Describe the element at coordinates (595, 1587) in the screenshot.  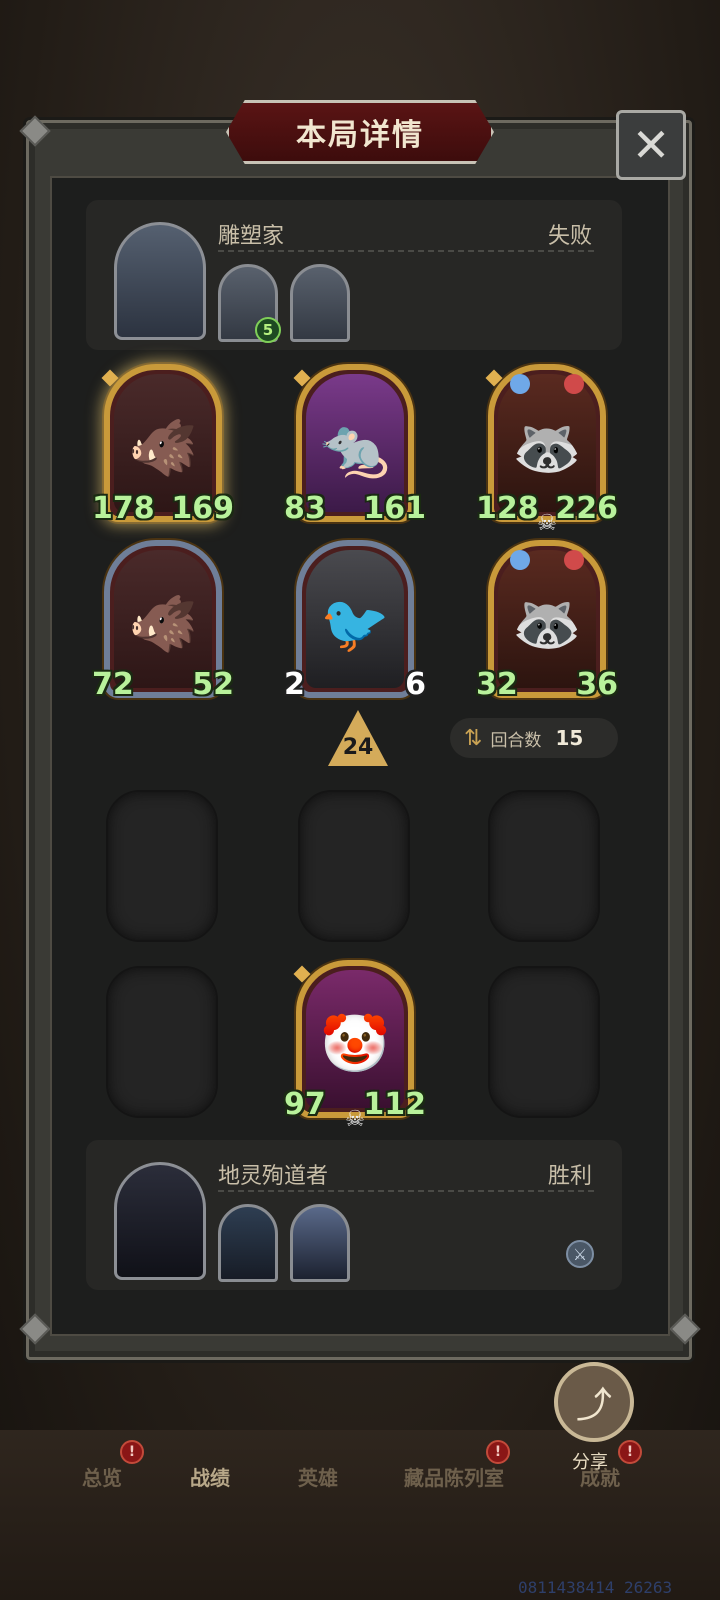
I see `watermark: 0811438414 26263` at that location.